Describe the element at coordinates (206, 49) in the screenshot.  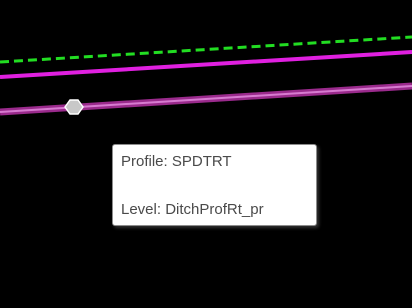
I see `design-line-dashed` at that location.